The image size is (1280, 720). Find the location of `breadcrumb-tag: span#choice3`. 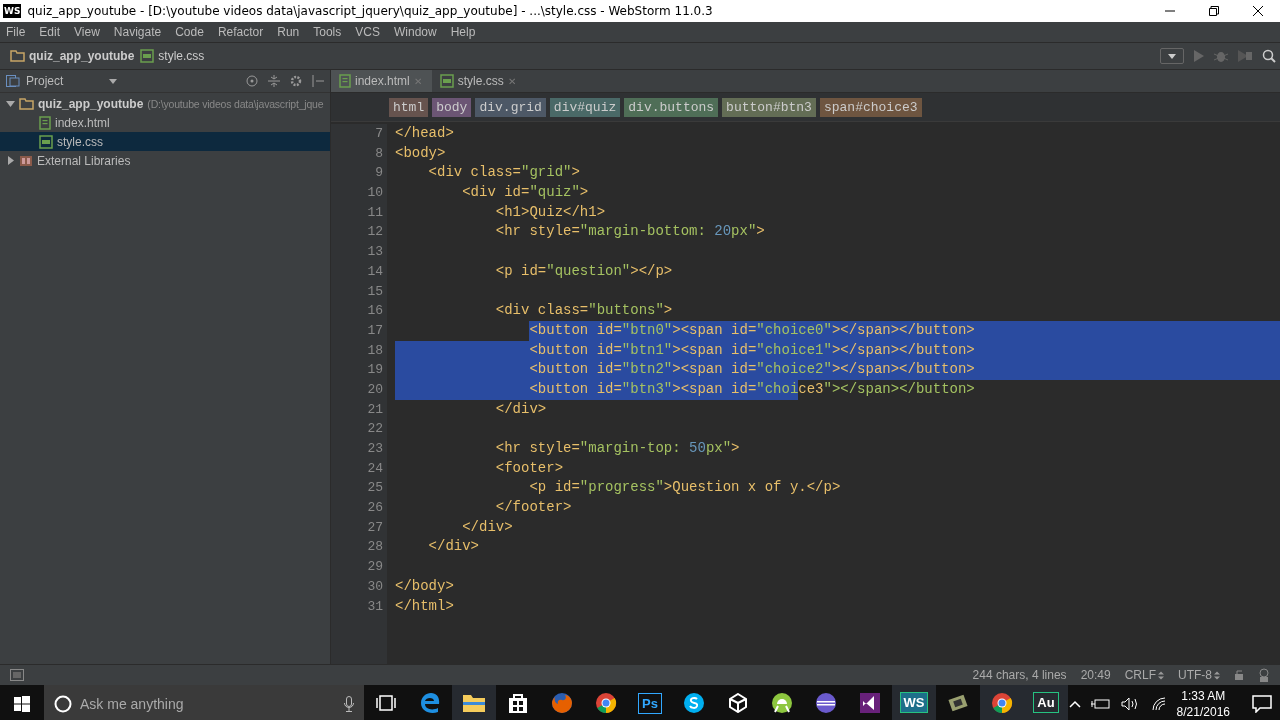

breadcrumb-tag: span#choice3 is located at coordinates (870, 107).